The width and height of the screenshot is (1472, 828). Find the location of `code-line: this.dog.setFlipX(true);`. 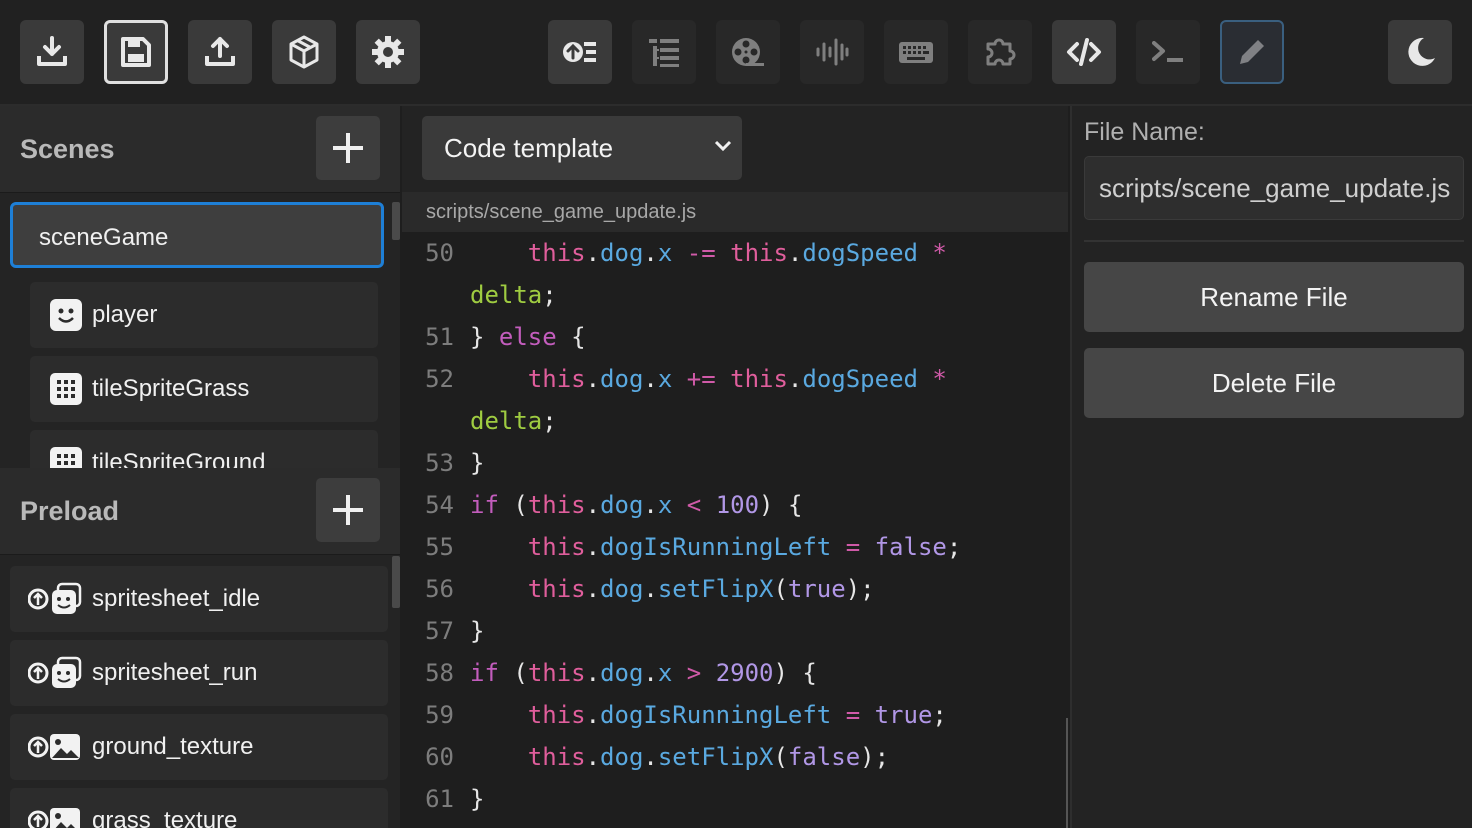

code-line: this.dog.setFlipX(true); is located at coordinates (701, 589).